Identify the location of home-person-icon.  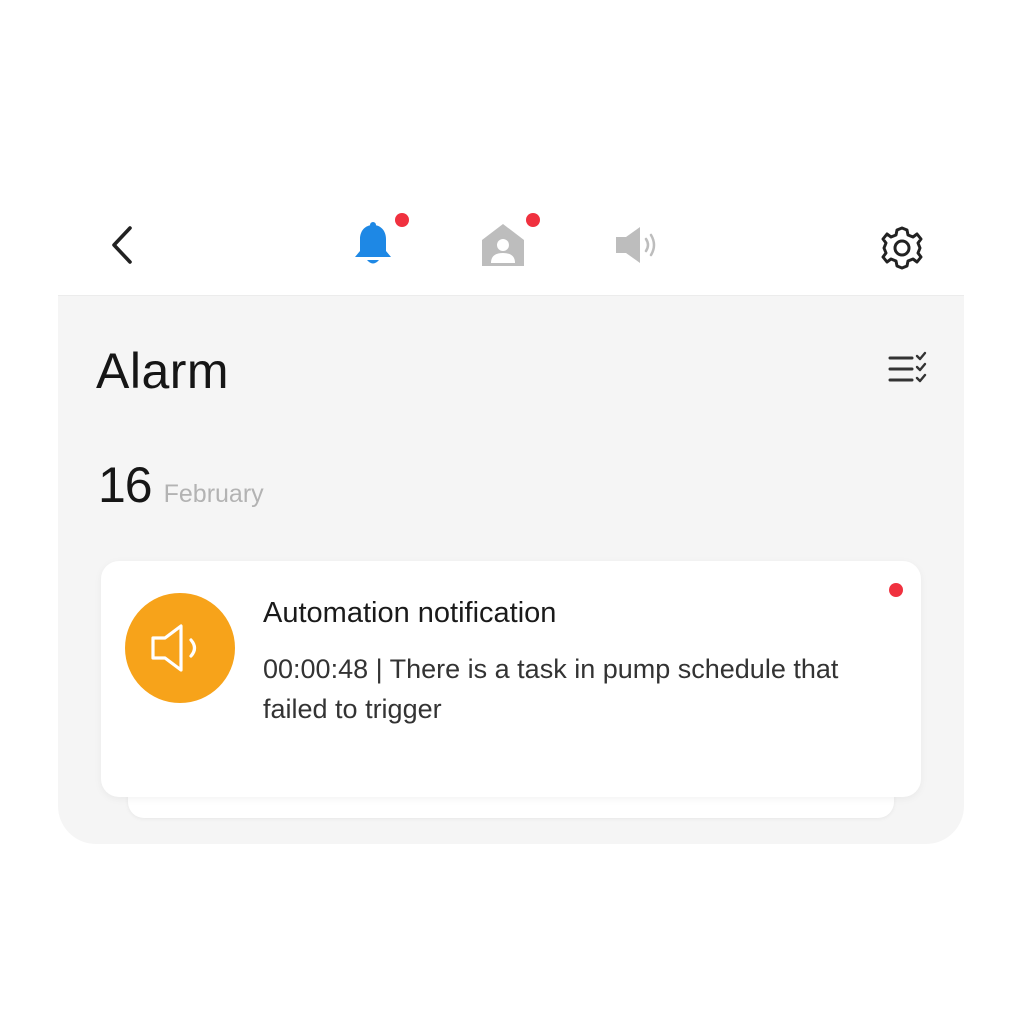
(503, 245).